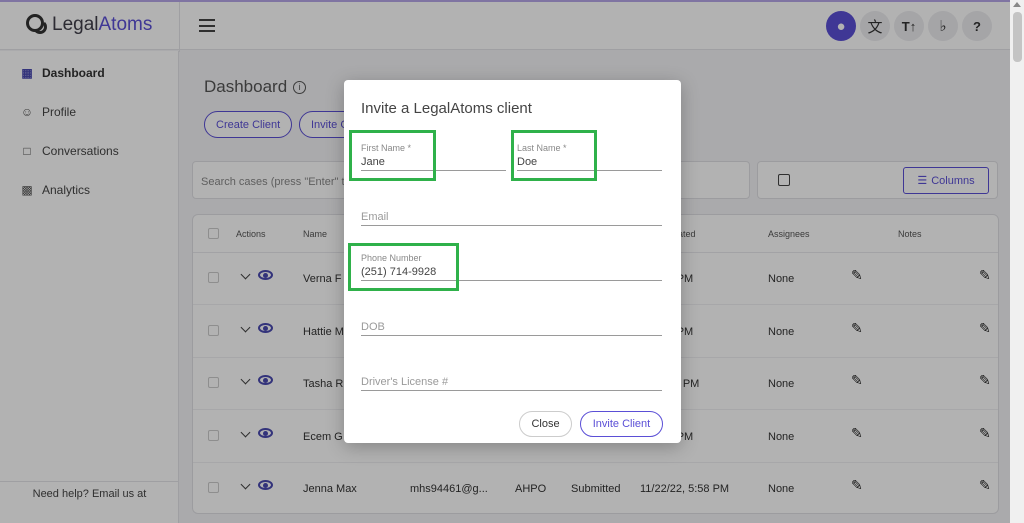 This screenshot has width=1024, height=523. I want to click on highlight-phone-number, so click(403, 267).